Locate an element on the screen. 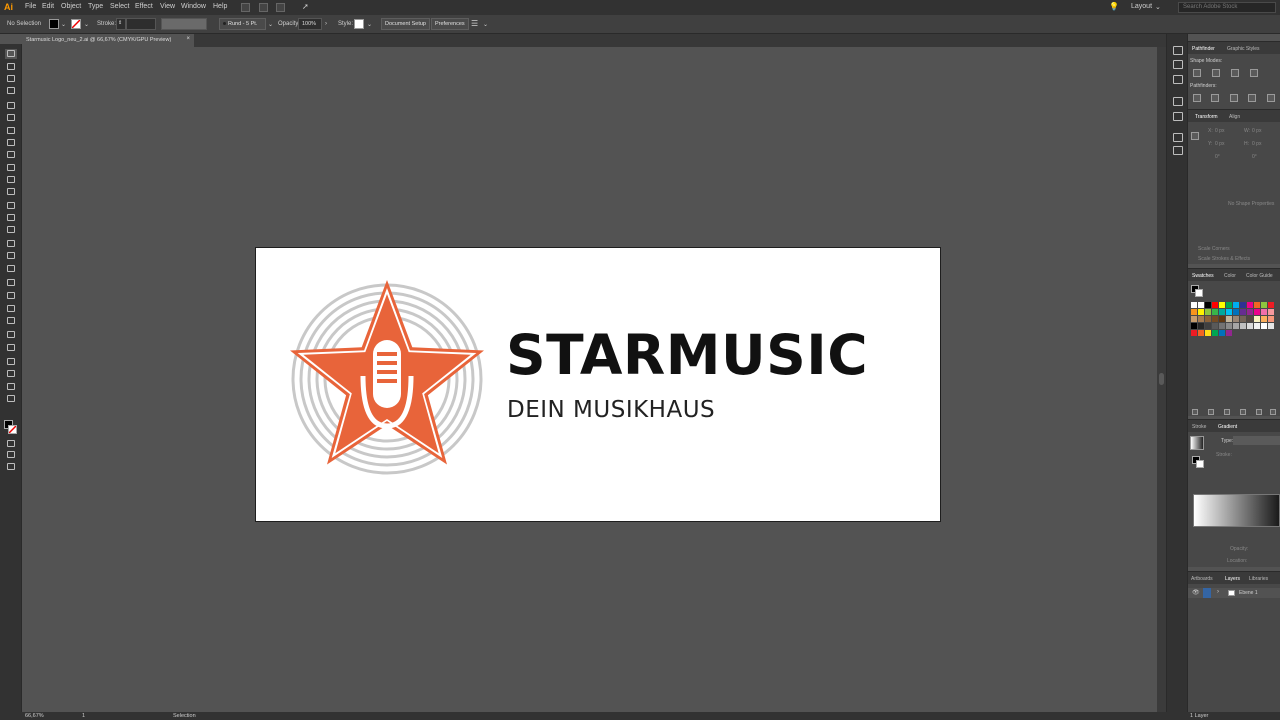  slice-tool-icon is located at coordinates (11, 374).